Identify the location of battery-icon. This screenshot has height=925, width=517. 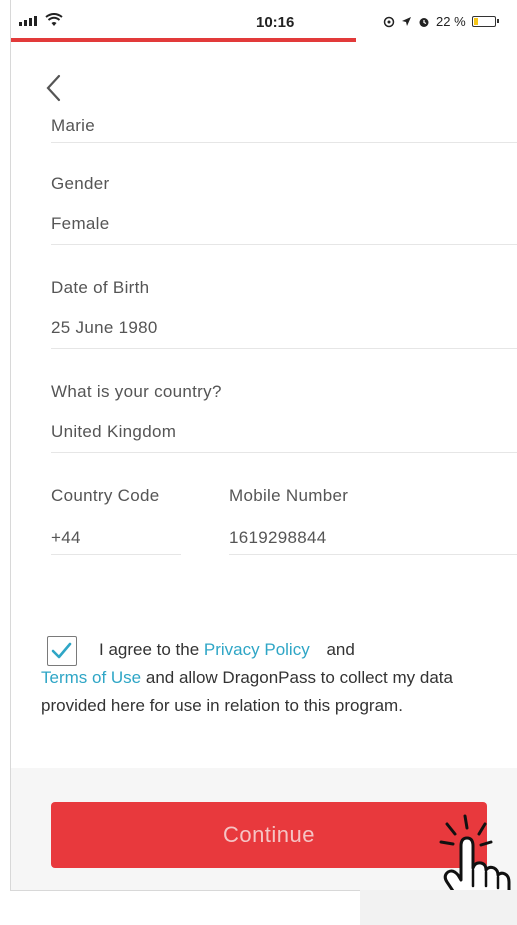
(485, 21).